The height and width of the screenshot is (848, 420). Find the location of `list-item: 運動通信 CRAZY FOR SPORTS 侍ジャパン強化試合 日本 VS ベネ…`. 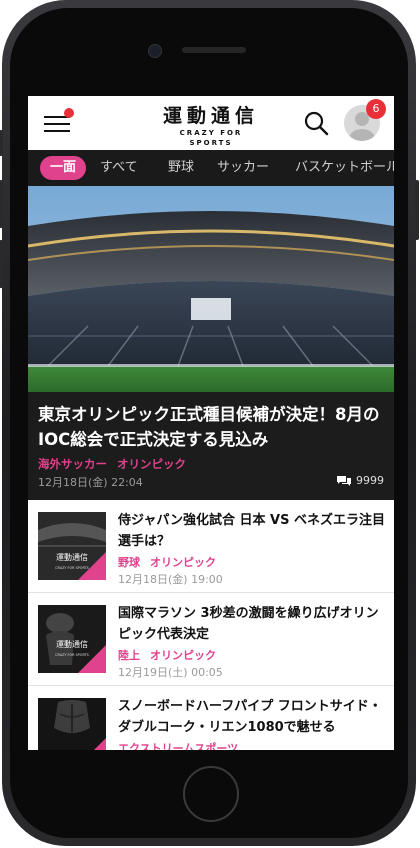

list-item: 運動通信 CRAZY FOR SPORTS 侍ジャパン強化試合 日本 VS ベネ… is located at coordinates (211, 546).